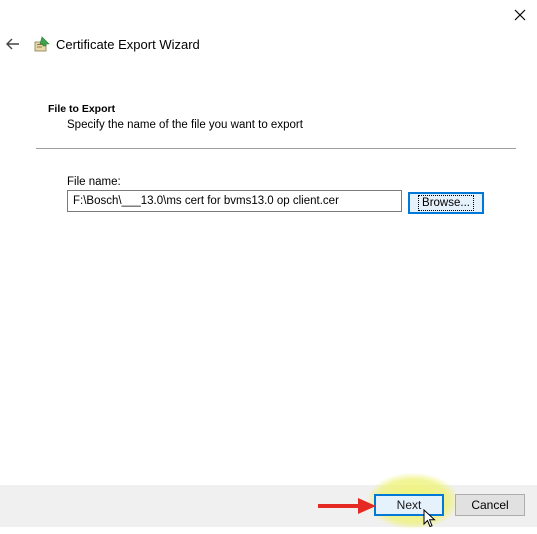  I want to click on window-title: Certificate Export Wizard, so click(128, 44).